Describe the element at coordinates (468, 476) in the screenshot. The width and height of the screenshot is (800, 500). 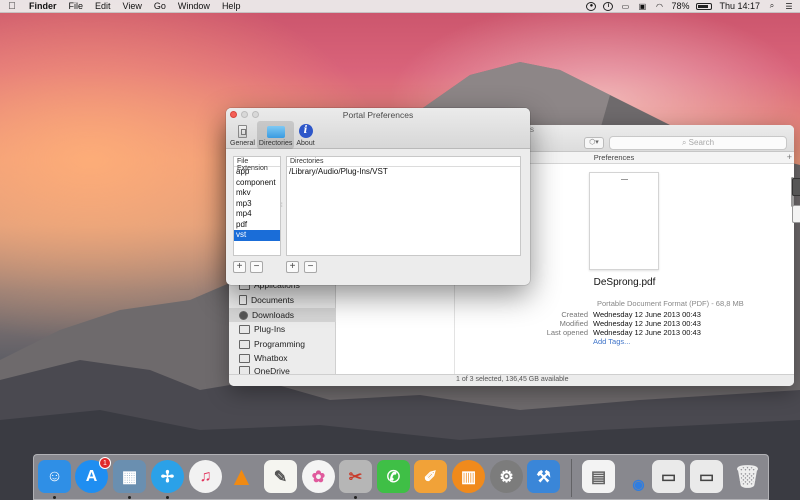
I see `ibooks-icon: ▥` at that location.